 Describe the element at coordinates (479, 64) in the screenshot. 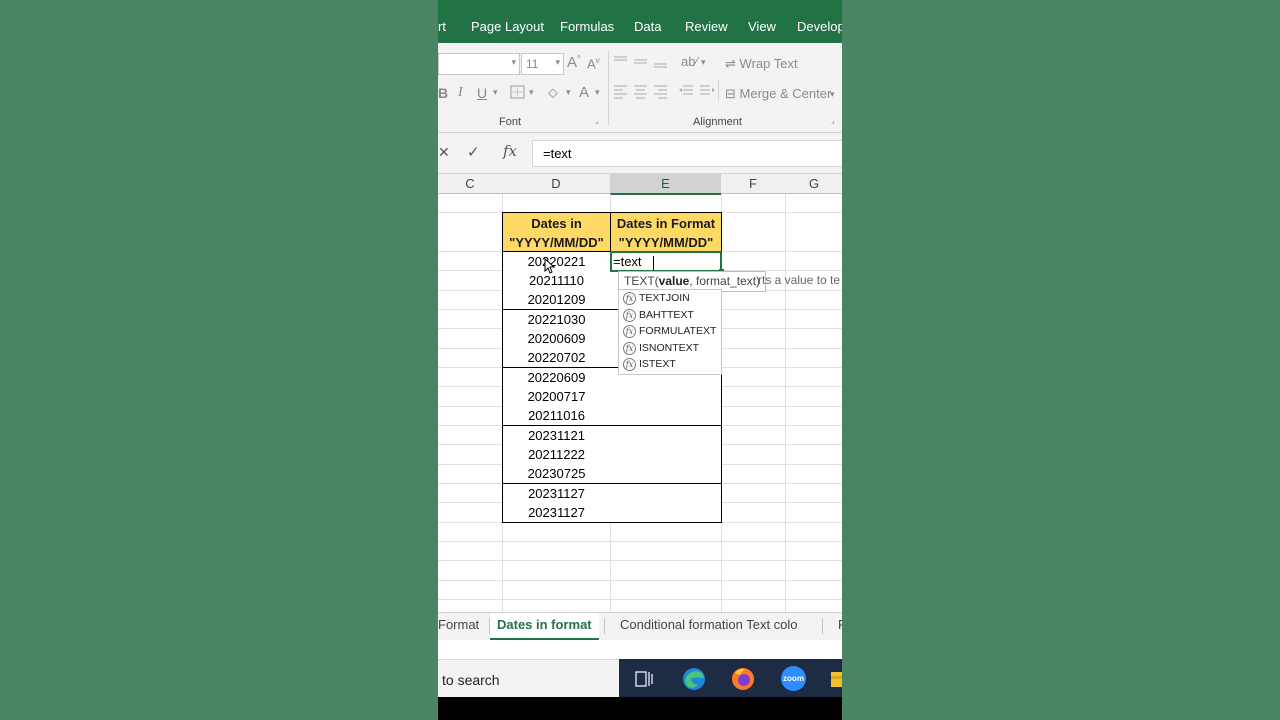

I see `font-name-box: ▾` at that location.